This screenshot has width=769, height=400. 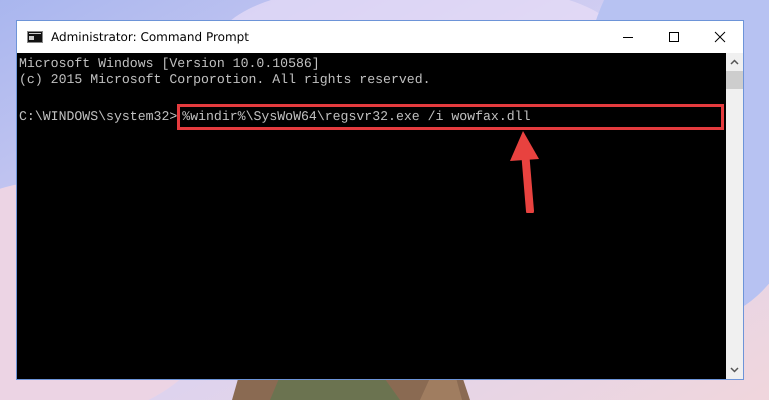 What do you see at coordinates (98, 117) in the screenshot?
I see `command-prompt-path: C:\WINDOWS\system32>` at bounding box center [98, 117].